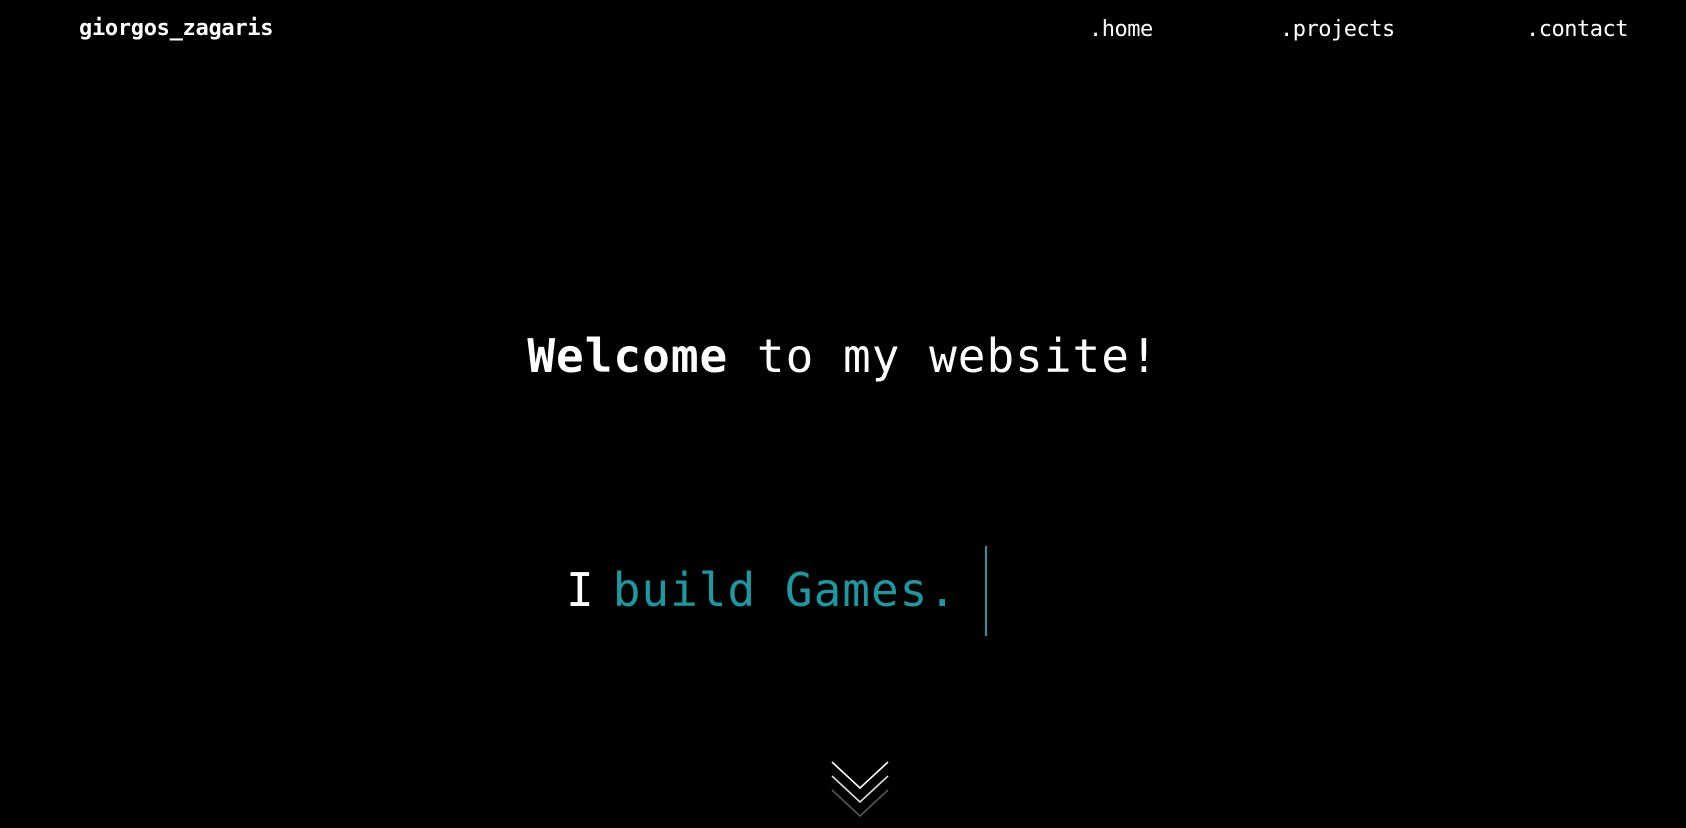 Image resolution: width=1686 pixels, height=828 pixels. What do you see at coordinates (986, 591) in the screenshot?
I see `typing-cursor` at bounding box center [986, 591].